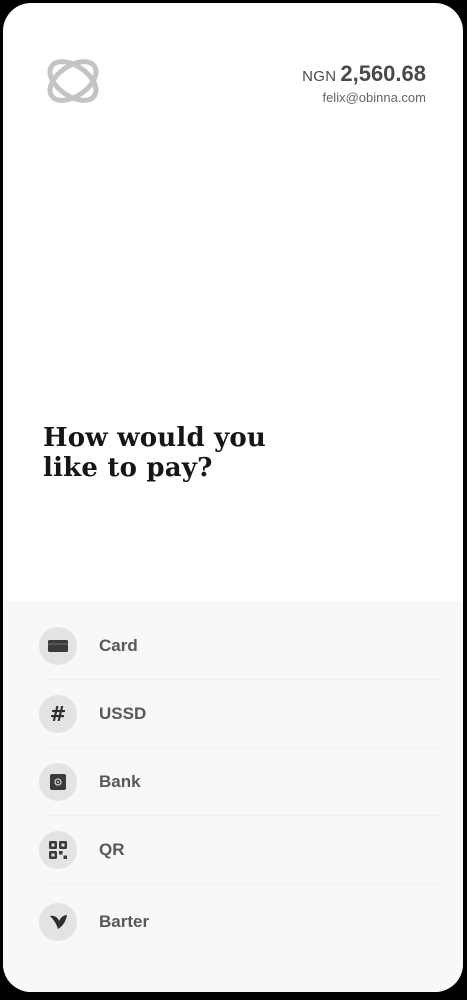 The width and height of the screenshot is (467, 1000). Describe the element at coordinates (123, 713) in the screenshot. I see `payment-option-label: USSD` at that location.